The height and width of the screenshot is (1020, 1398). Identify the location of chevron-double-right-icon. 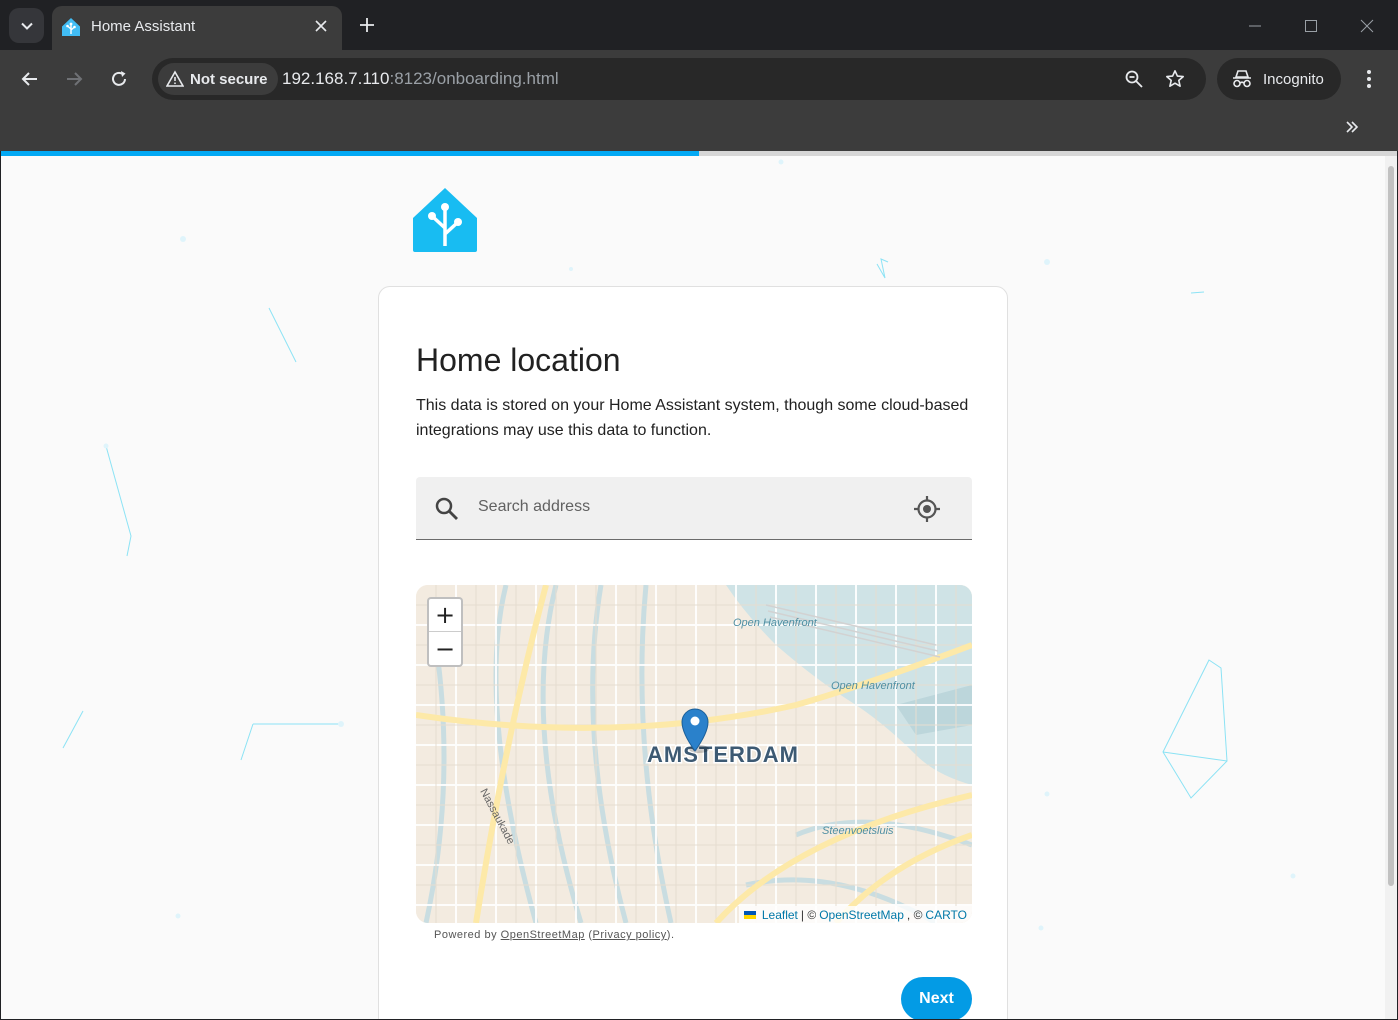
(1352, 127).